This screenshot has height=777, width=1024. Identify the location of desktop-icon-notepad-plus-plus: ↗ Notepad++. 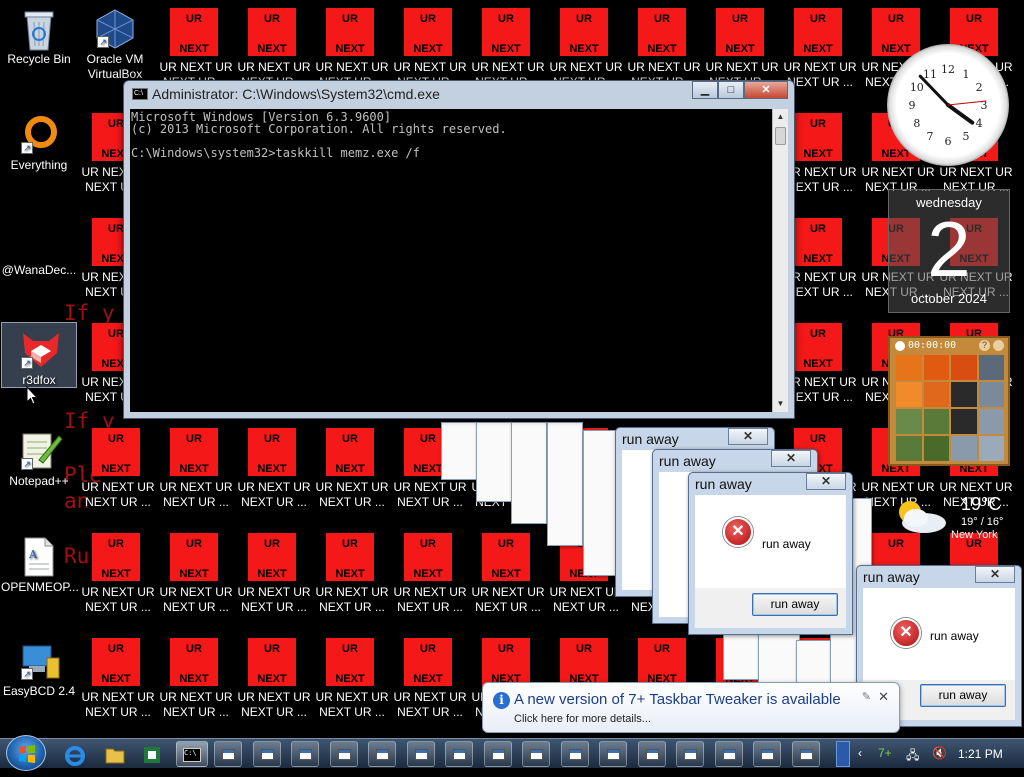
(39, 456).